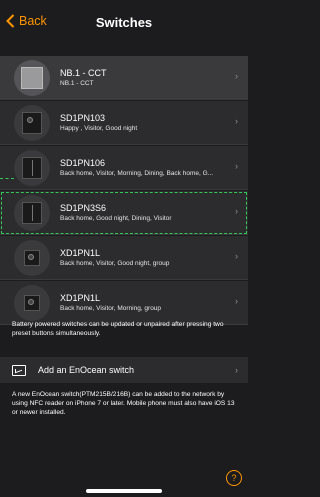 This screenshot has height=497, width=320. Describe the element at coordinates (99, 128) in the screenshot. I see `switch-scenes: Happy , Visitor, Good night` at that location.